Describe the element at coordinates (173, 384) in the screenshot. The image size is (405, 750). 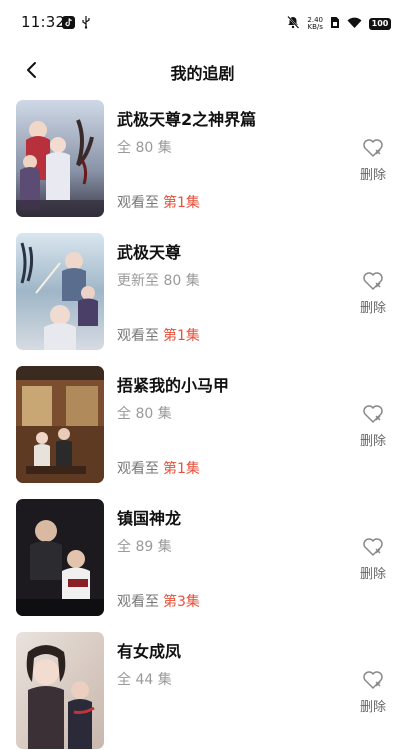
I see `drama-title: 捂紧我的小马甲` at that location.